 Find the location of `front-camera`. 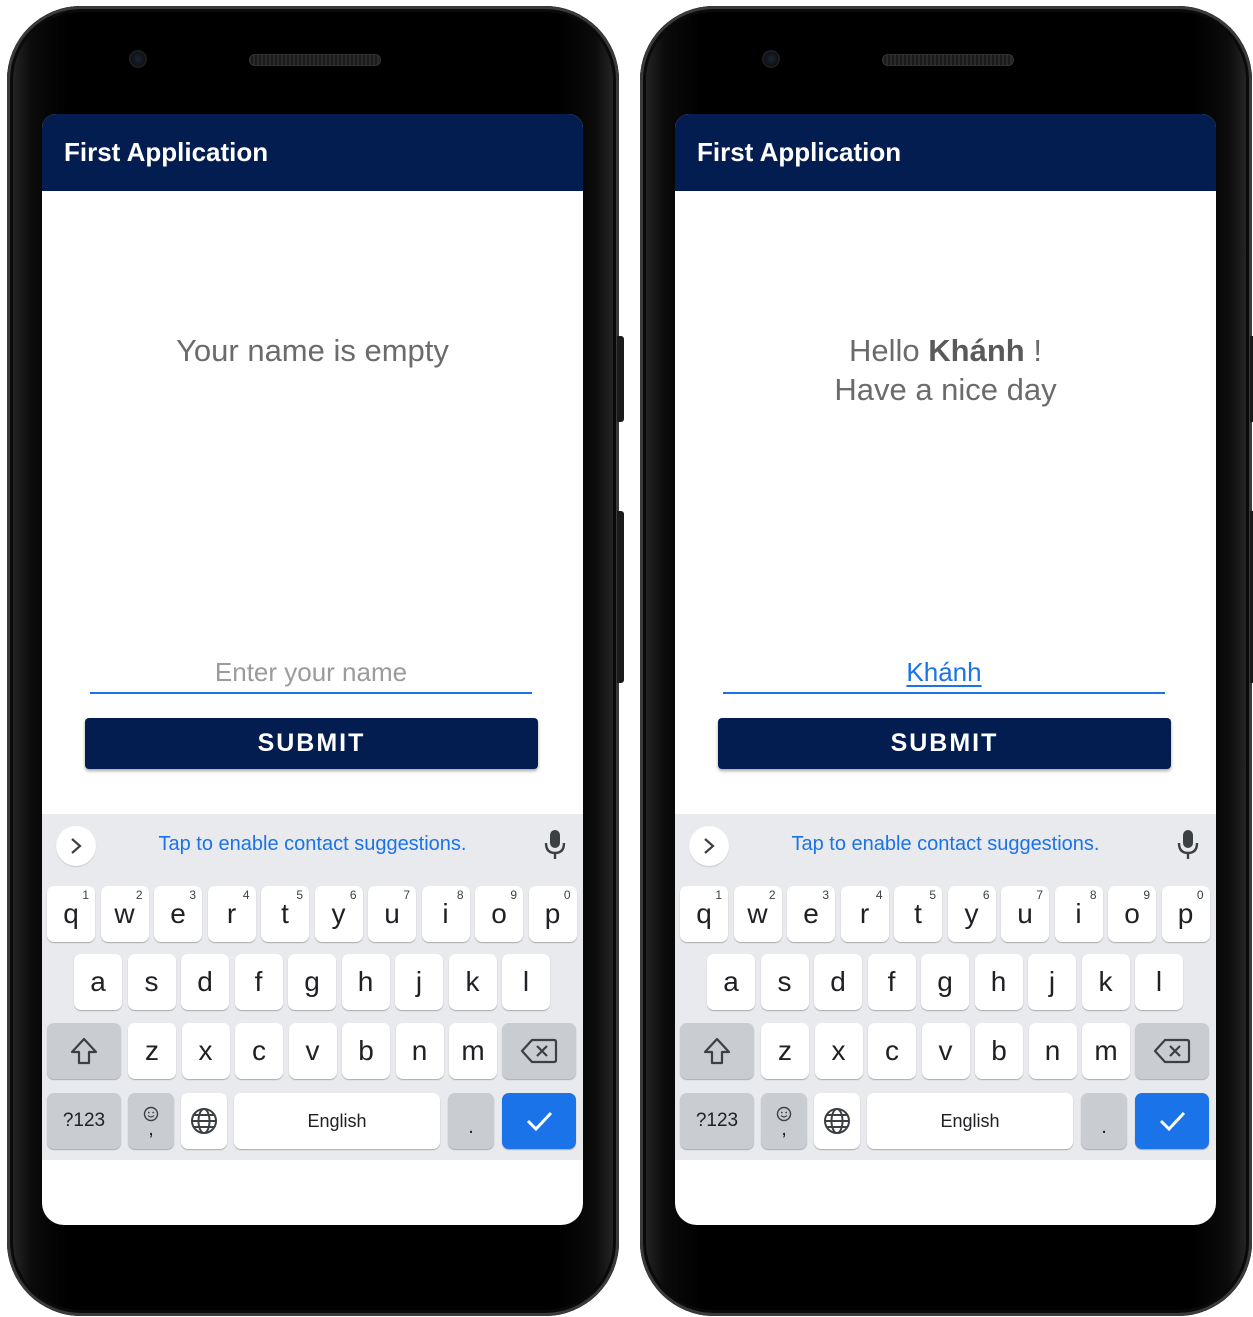

front-camera is located at coordinates (138, 59).